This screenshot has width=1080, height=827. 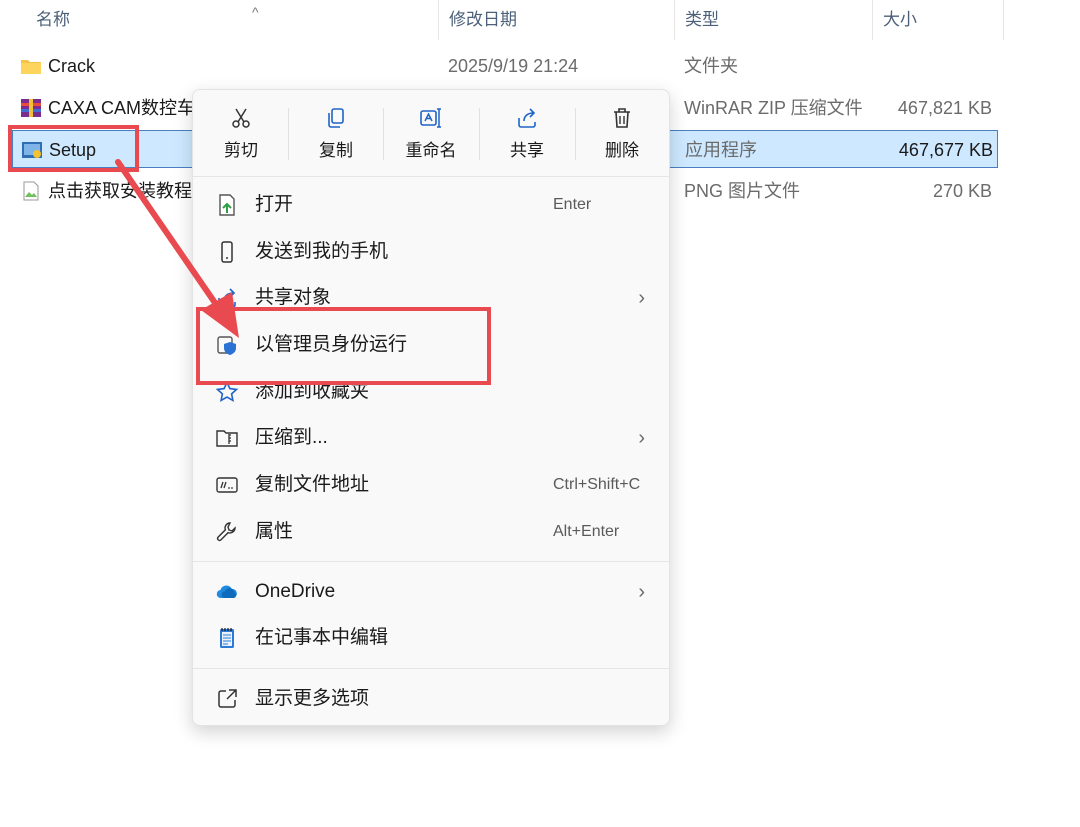 I want to click on column-header-row: 名称 ^ 修改日期 类型 大小, so click(x=540, y=20).